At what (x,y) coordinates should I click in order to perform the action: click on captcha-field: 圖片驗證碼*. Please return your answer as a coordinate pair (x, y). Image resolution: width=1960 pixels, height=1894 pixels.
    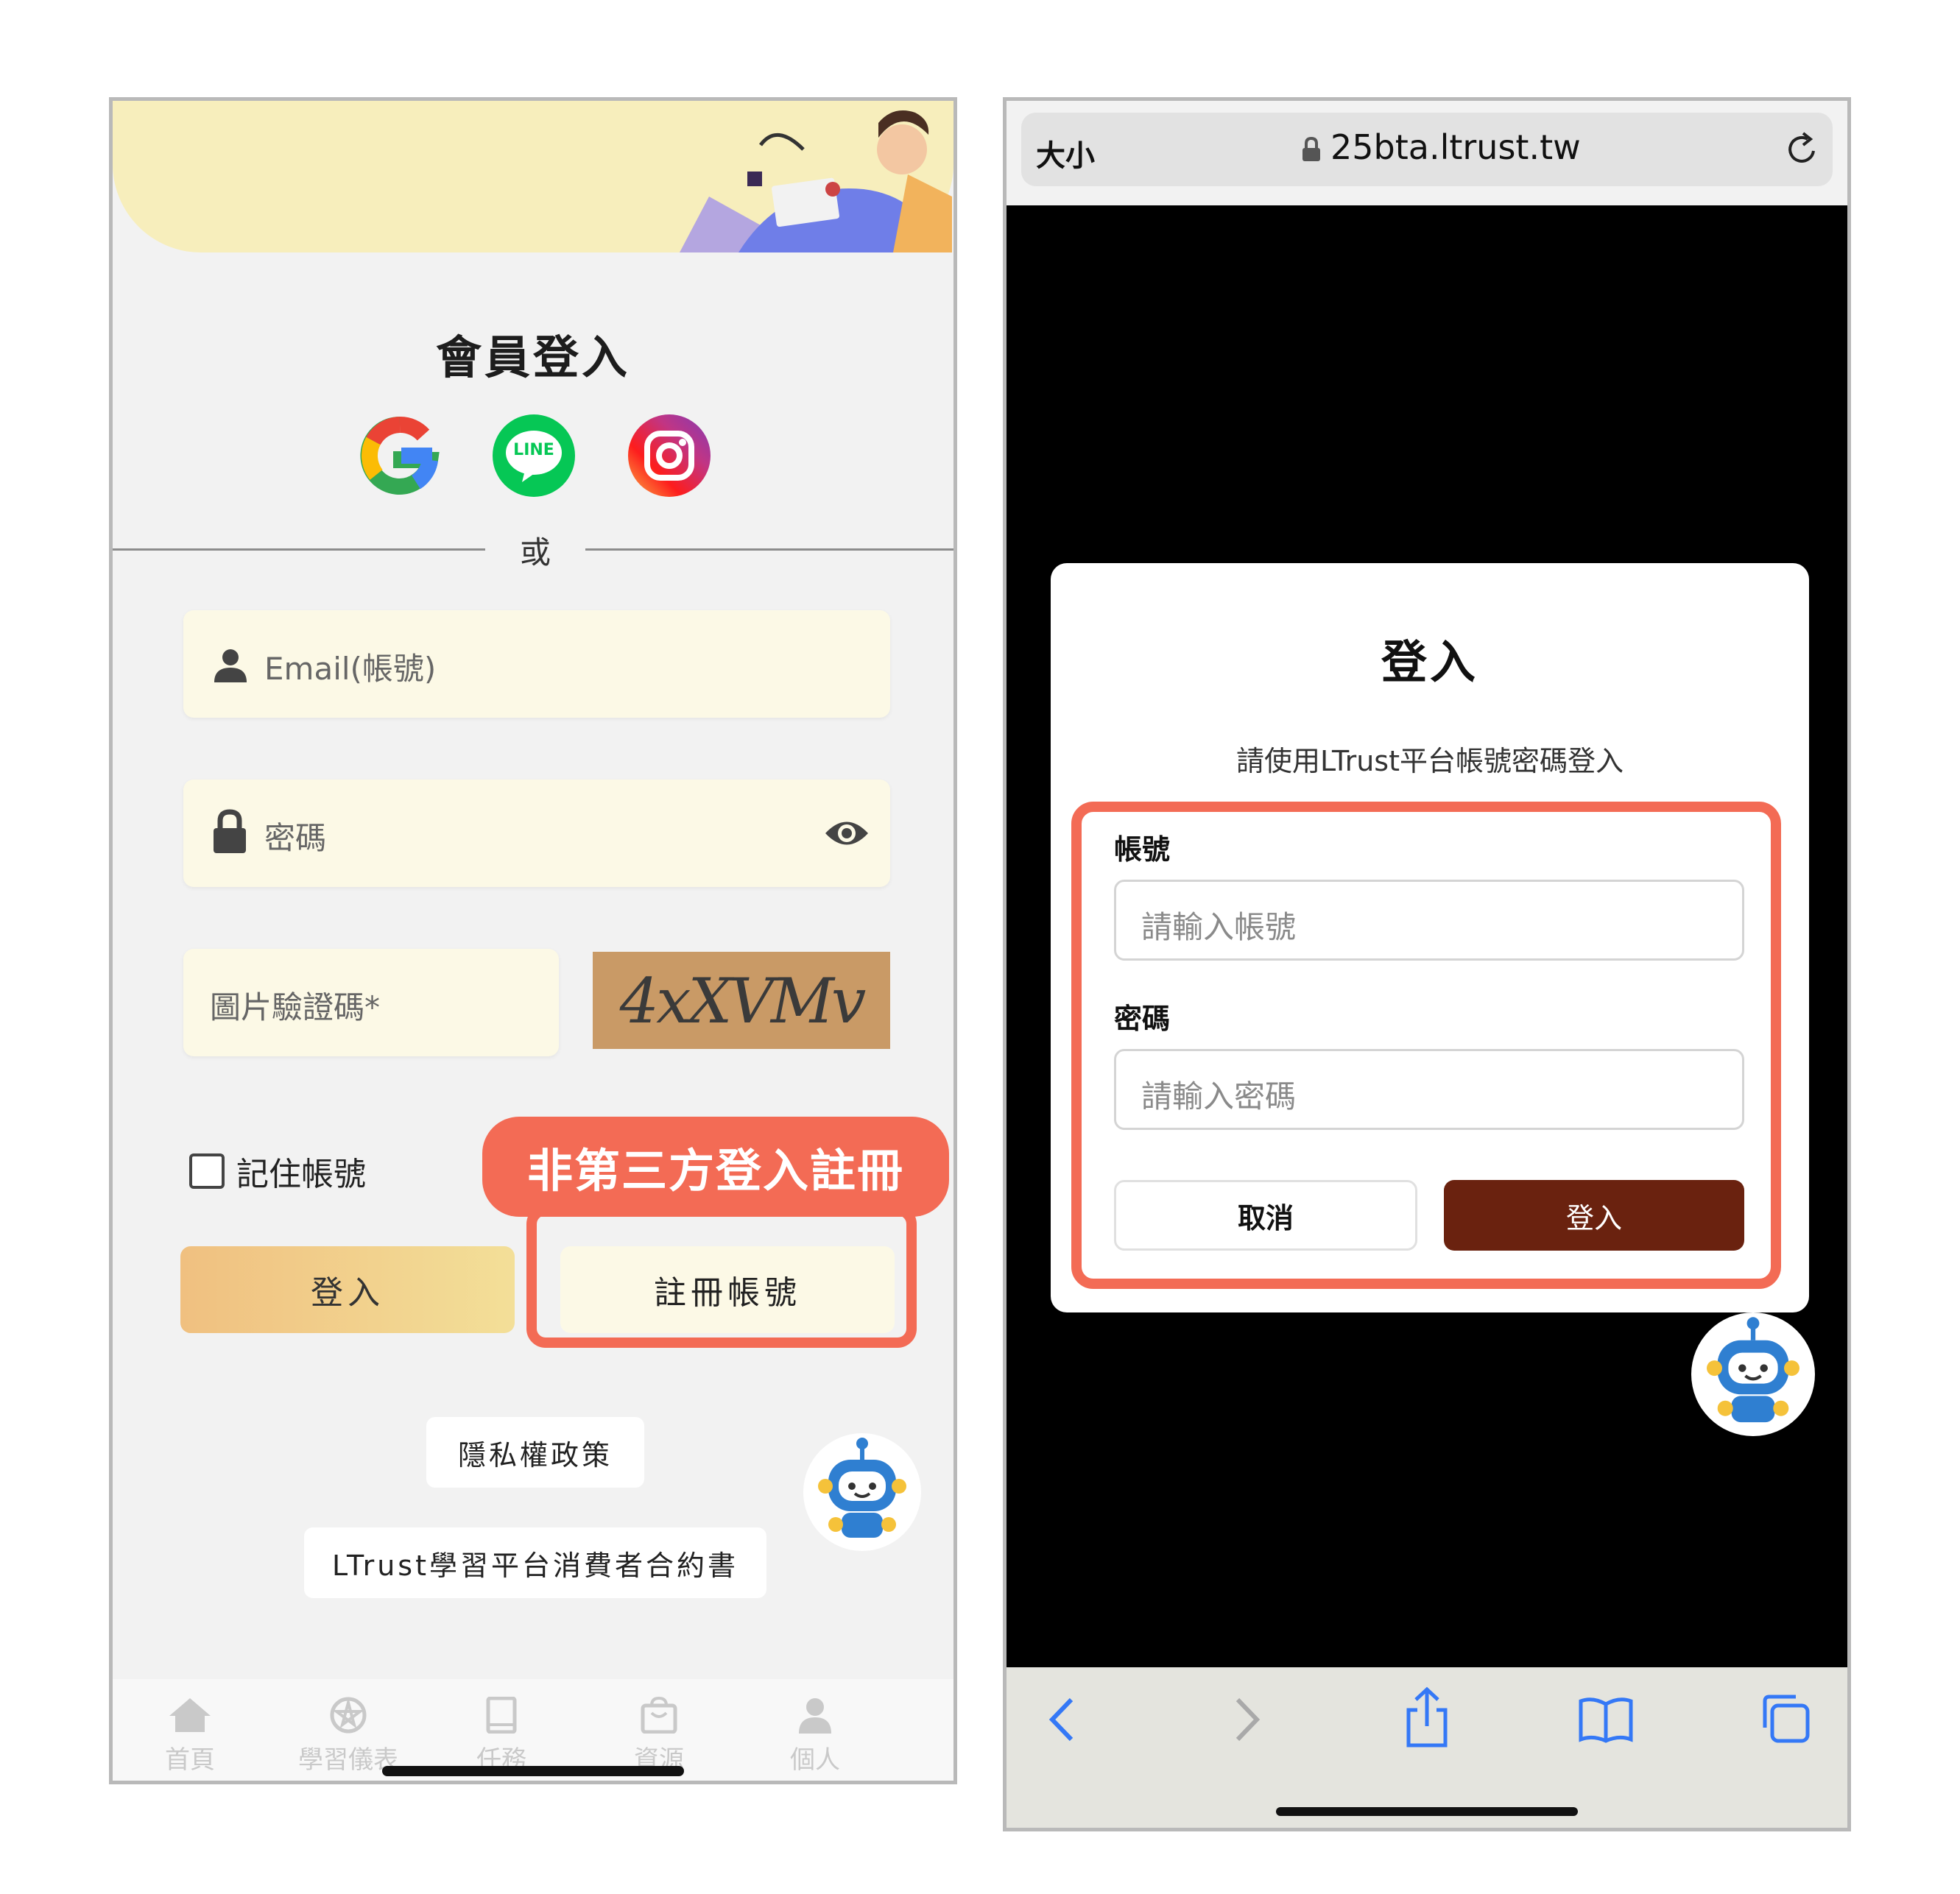
    Looking at the image, I should click on (371, 1002).